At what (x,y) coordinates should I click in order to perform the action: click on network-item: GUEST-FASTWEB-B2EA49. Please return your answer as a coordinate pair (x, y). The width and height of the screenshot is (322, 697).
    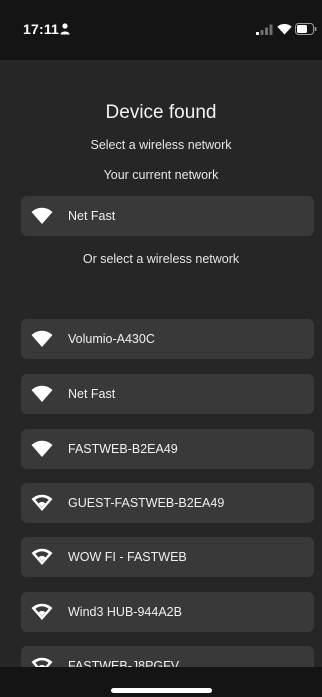
    Looking at the image, I should click on (167, 503).